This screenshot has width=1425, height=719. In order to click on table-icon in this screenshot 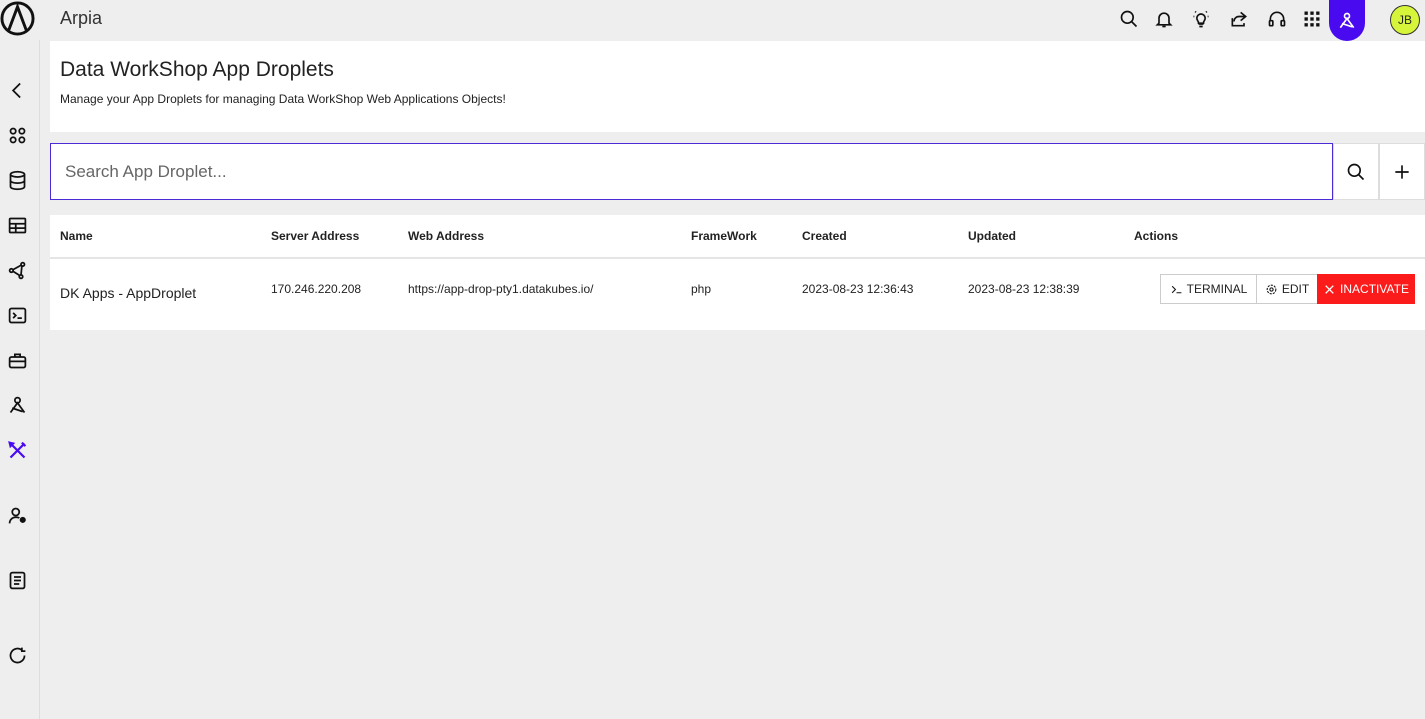, I will do `click(17, 225)`.